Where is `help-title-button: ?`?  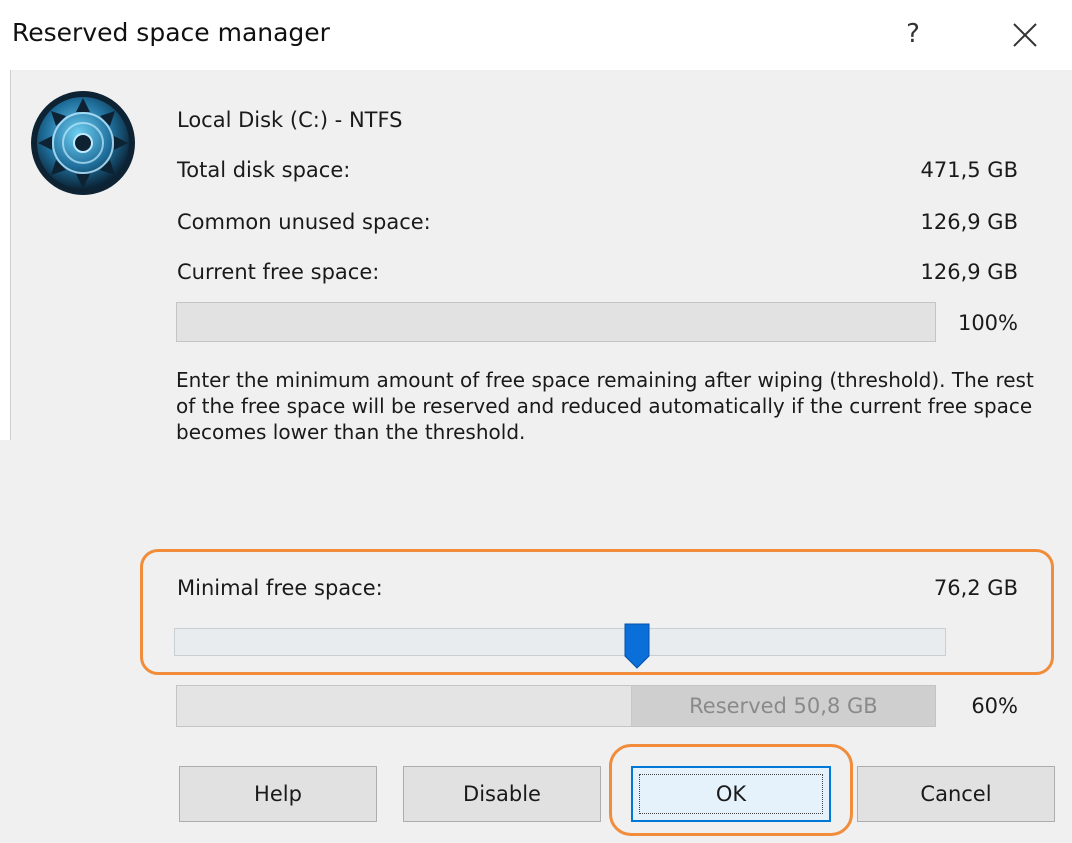
help-title-button: ? is located at coordinates (913, 35).